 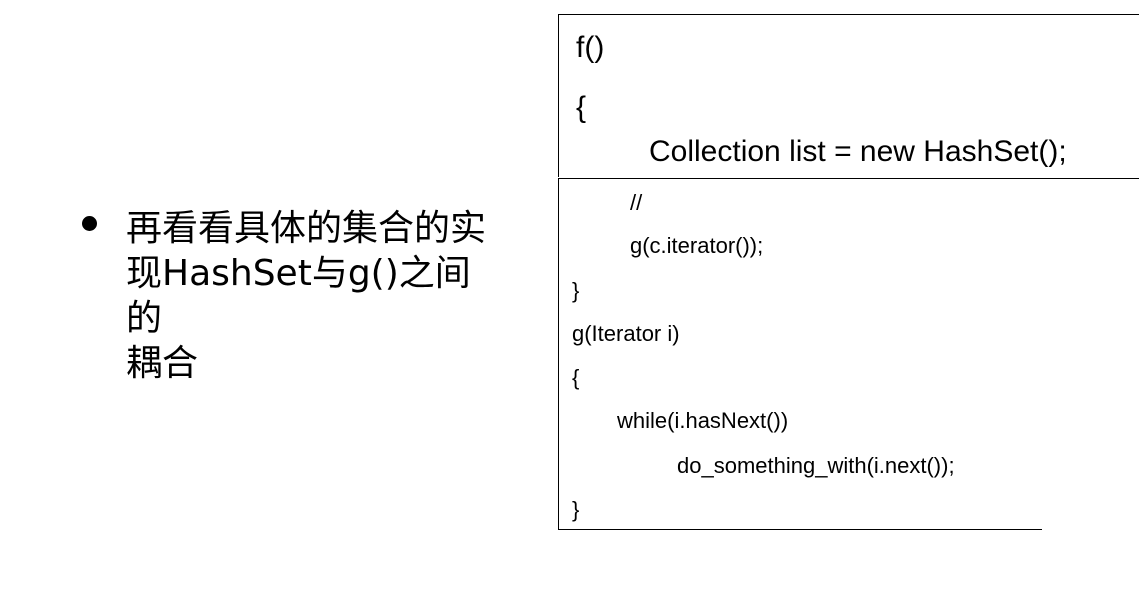 What do you see at coordinates (162, 363) in the screenshot?
I see `bullet-text-line-3: 耦合` at bounding box center [162, 363].